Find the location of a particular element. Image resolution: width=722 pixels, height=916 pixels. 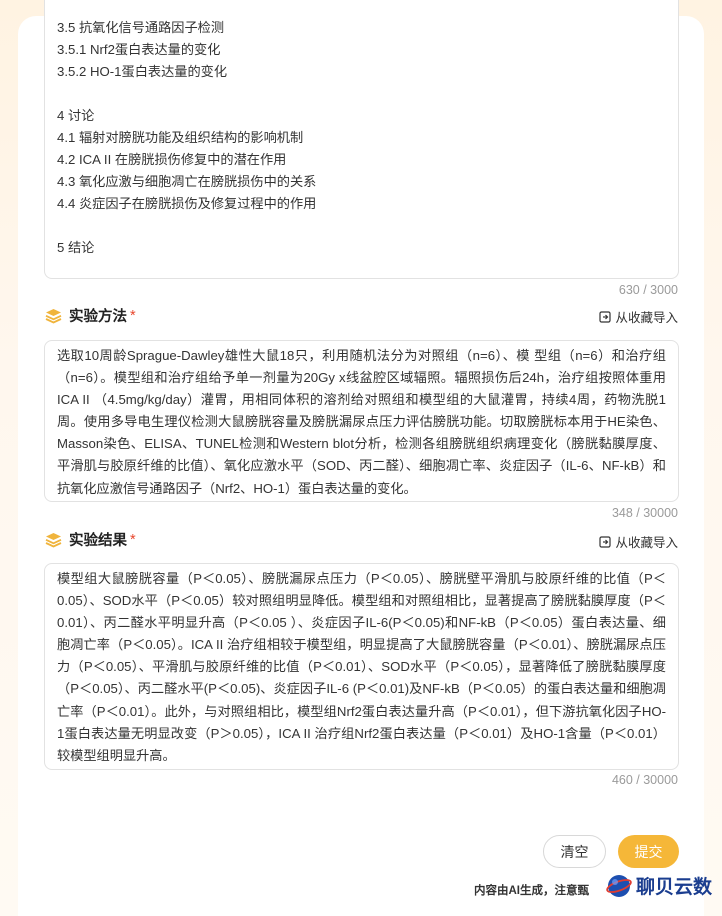

result-section-title: 实验结果 * is located at coordinates (90, 539).